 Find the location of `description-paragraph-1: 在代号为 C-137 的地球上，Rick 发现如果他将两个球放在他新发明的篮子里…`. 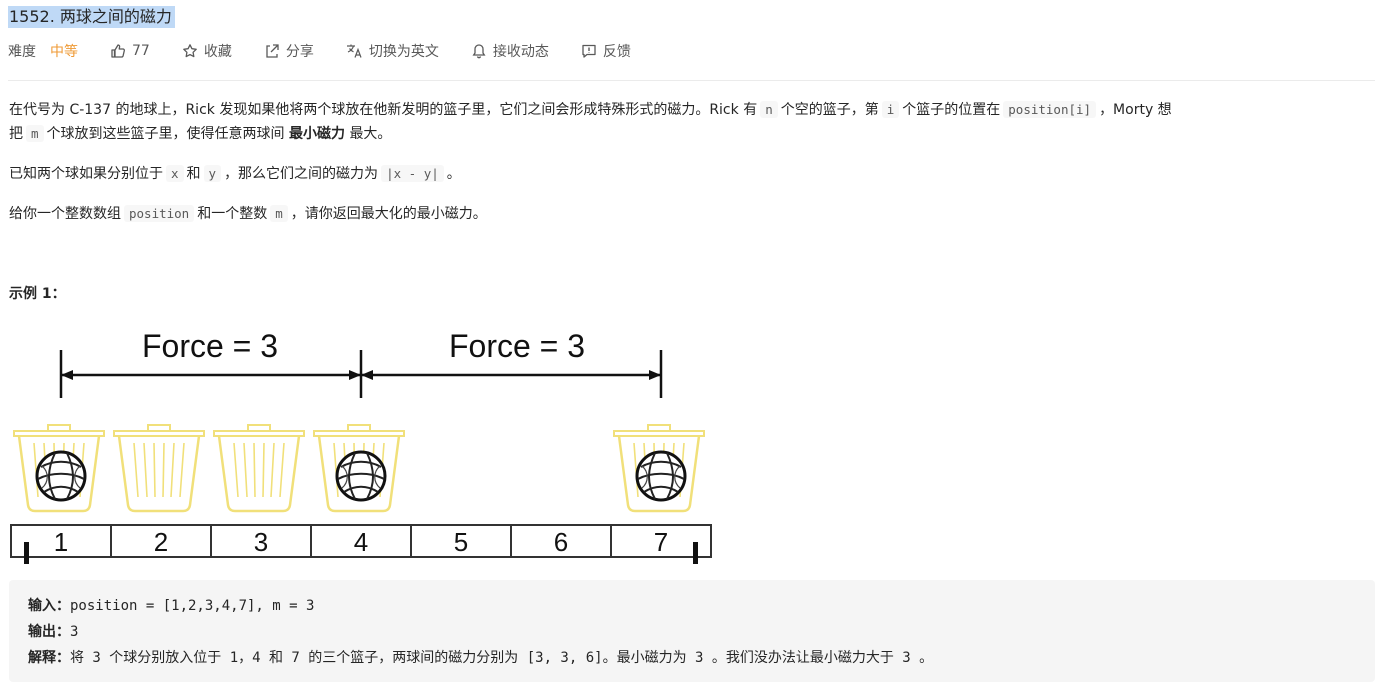

description-paragraph-1: 在代号为 C-137 的地球上，Rick 发现如果他将两个球放在他新发明的篮子里… is located at coordinates (590, 121).